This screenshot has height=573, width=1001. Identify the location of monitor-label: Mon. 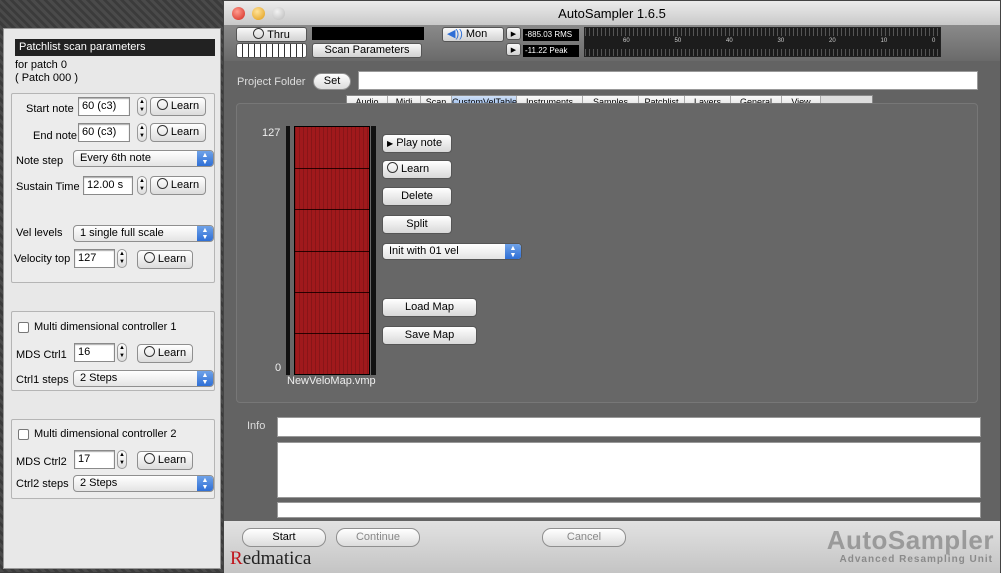
(476, 34).